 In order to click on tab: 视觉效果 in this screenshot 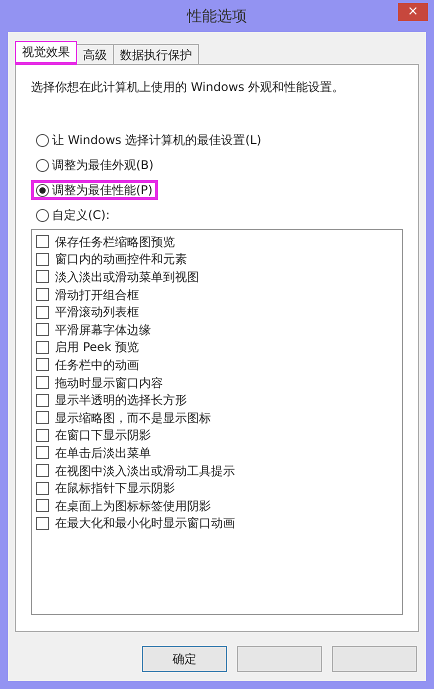, I will do `click(46, 53)`.